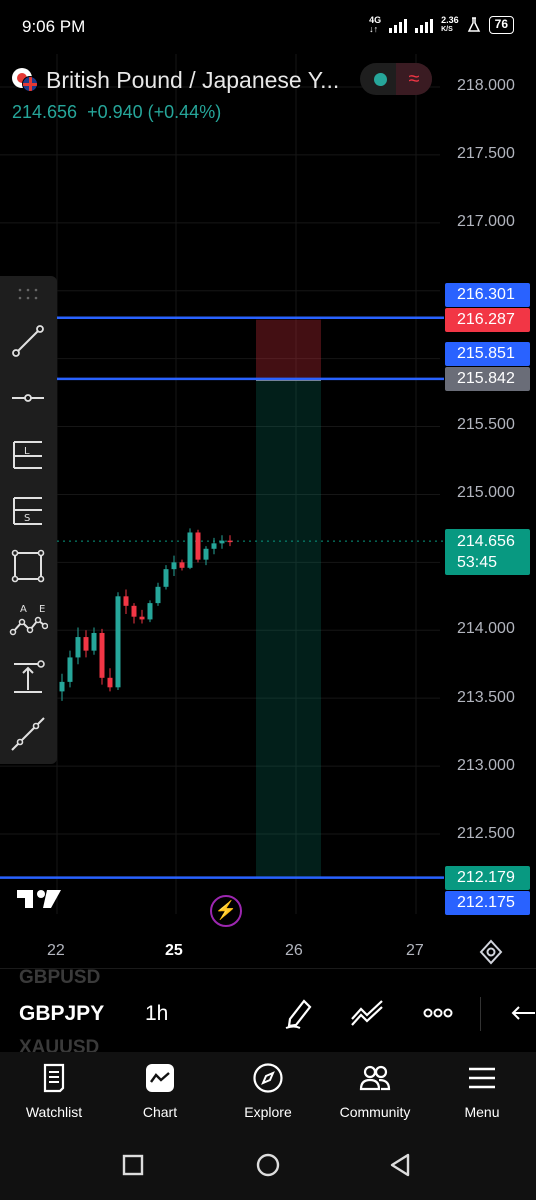 The height and width of the screenshot is (1200, 536). I want to click on compass-icon, so click(268, 1078).